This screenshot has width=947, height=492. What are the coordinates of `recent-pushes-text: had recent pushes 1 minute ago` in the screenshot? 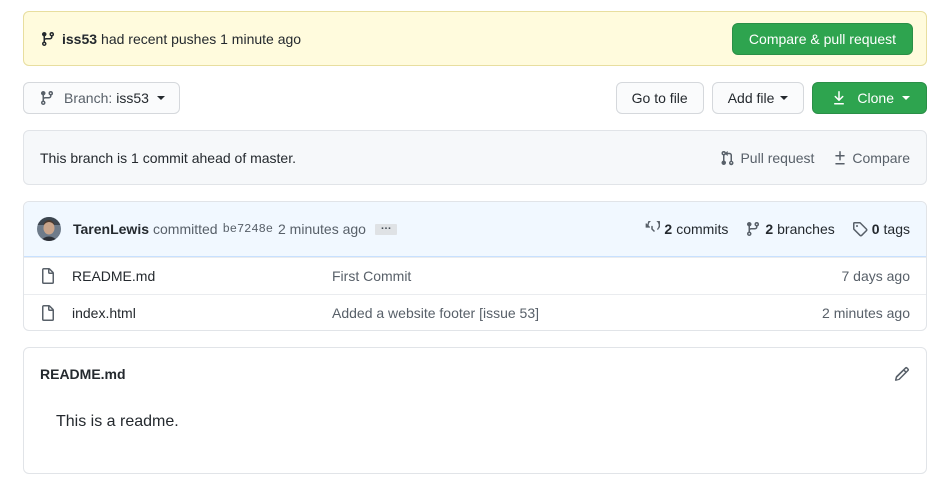 It's located at (201, 38).